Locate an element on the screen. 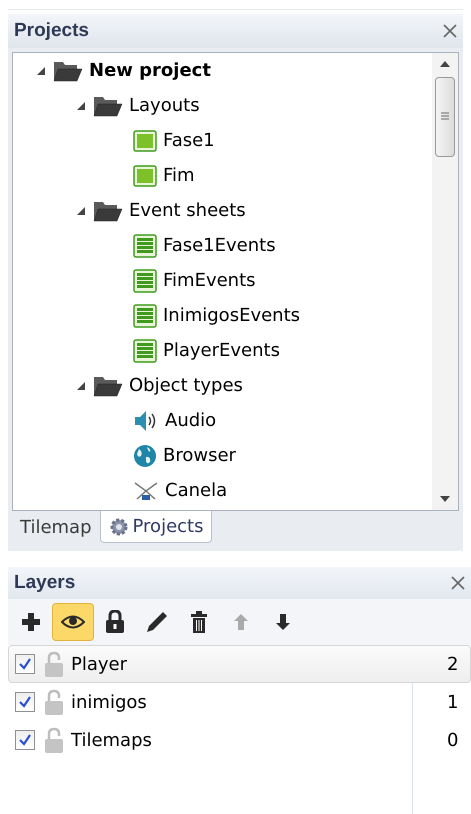 This screenshot has width=471, height=814. layer-number: 1 is located at coordinates (452, 702).